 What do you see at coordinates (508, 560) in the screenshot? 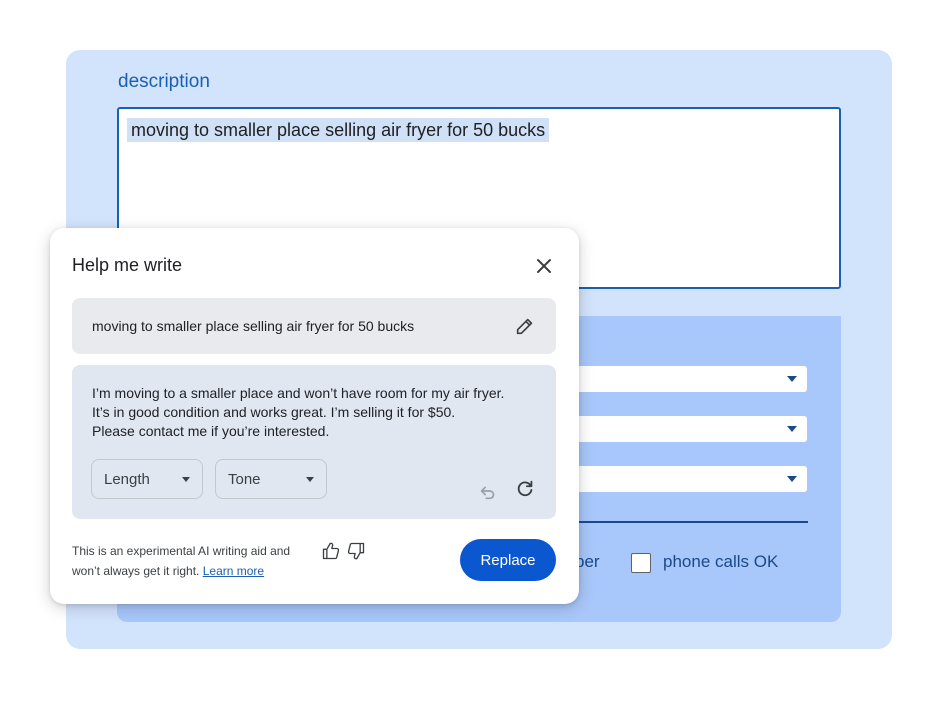
I see `replace-button: Replace` at bounding box center [508, 560].